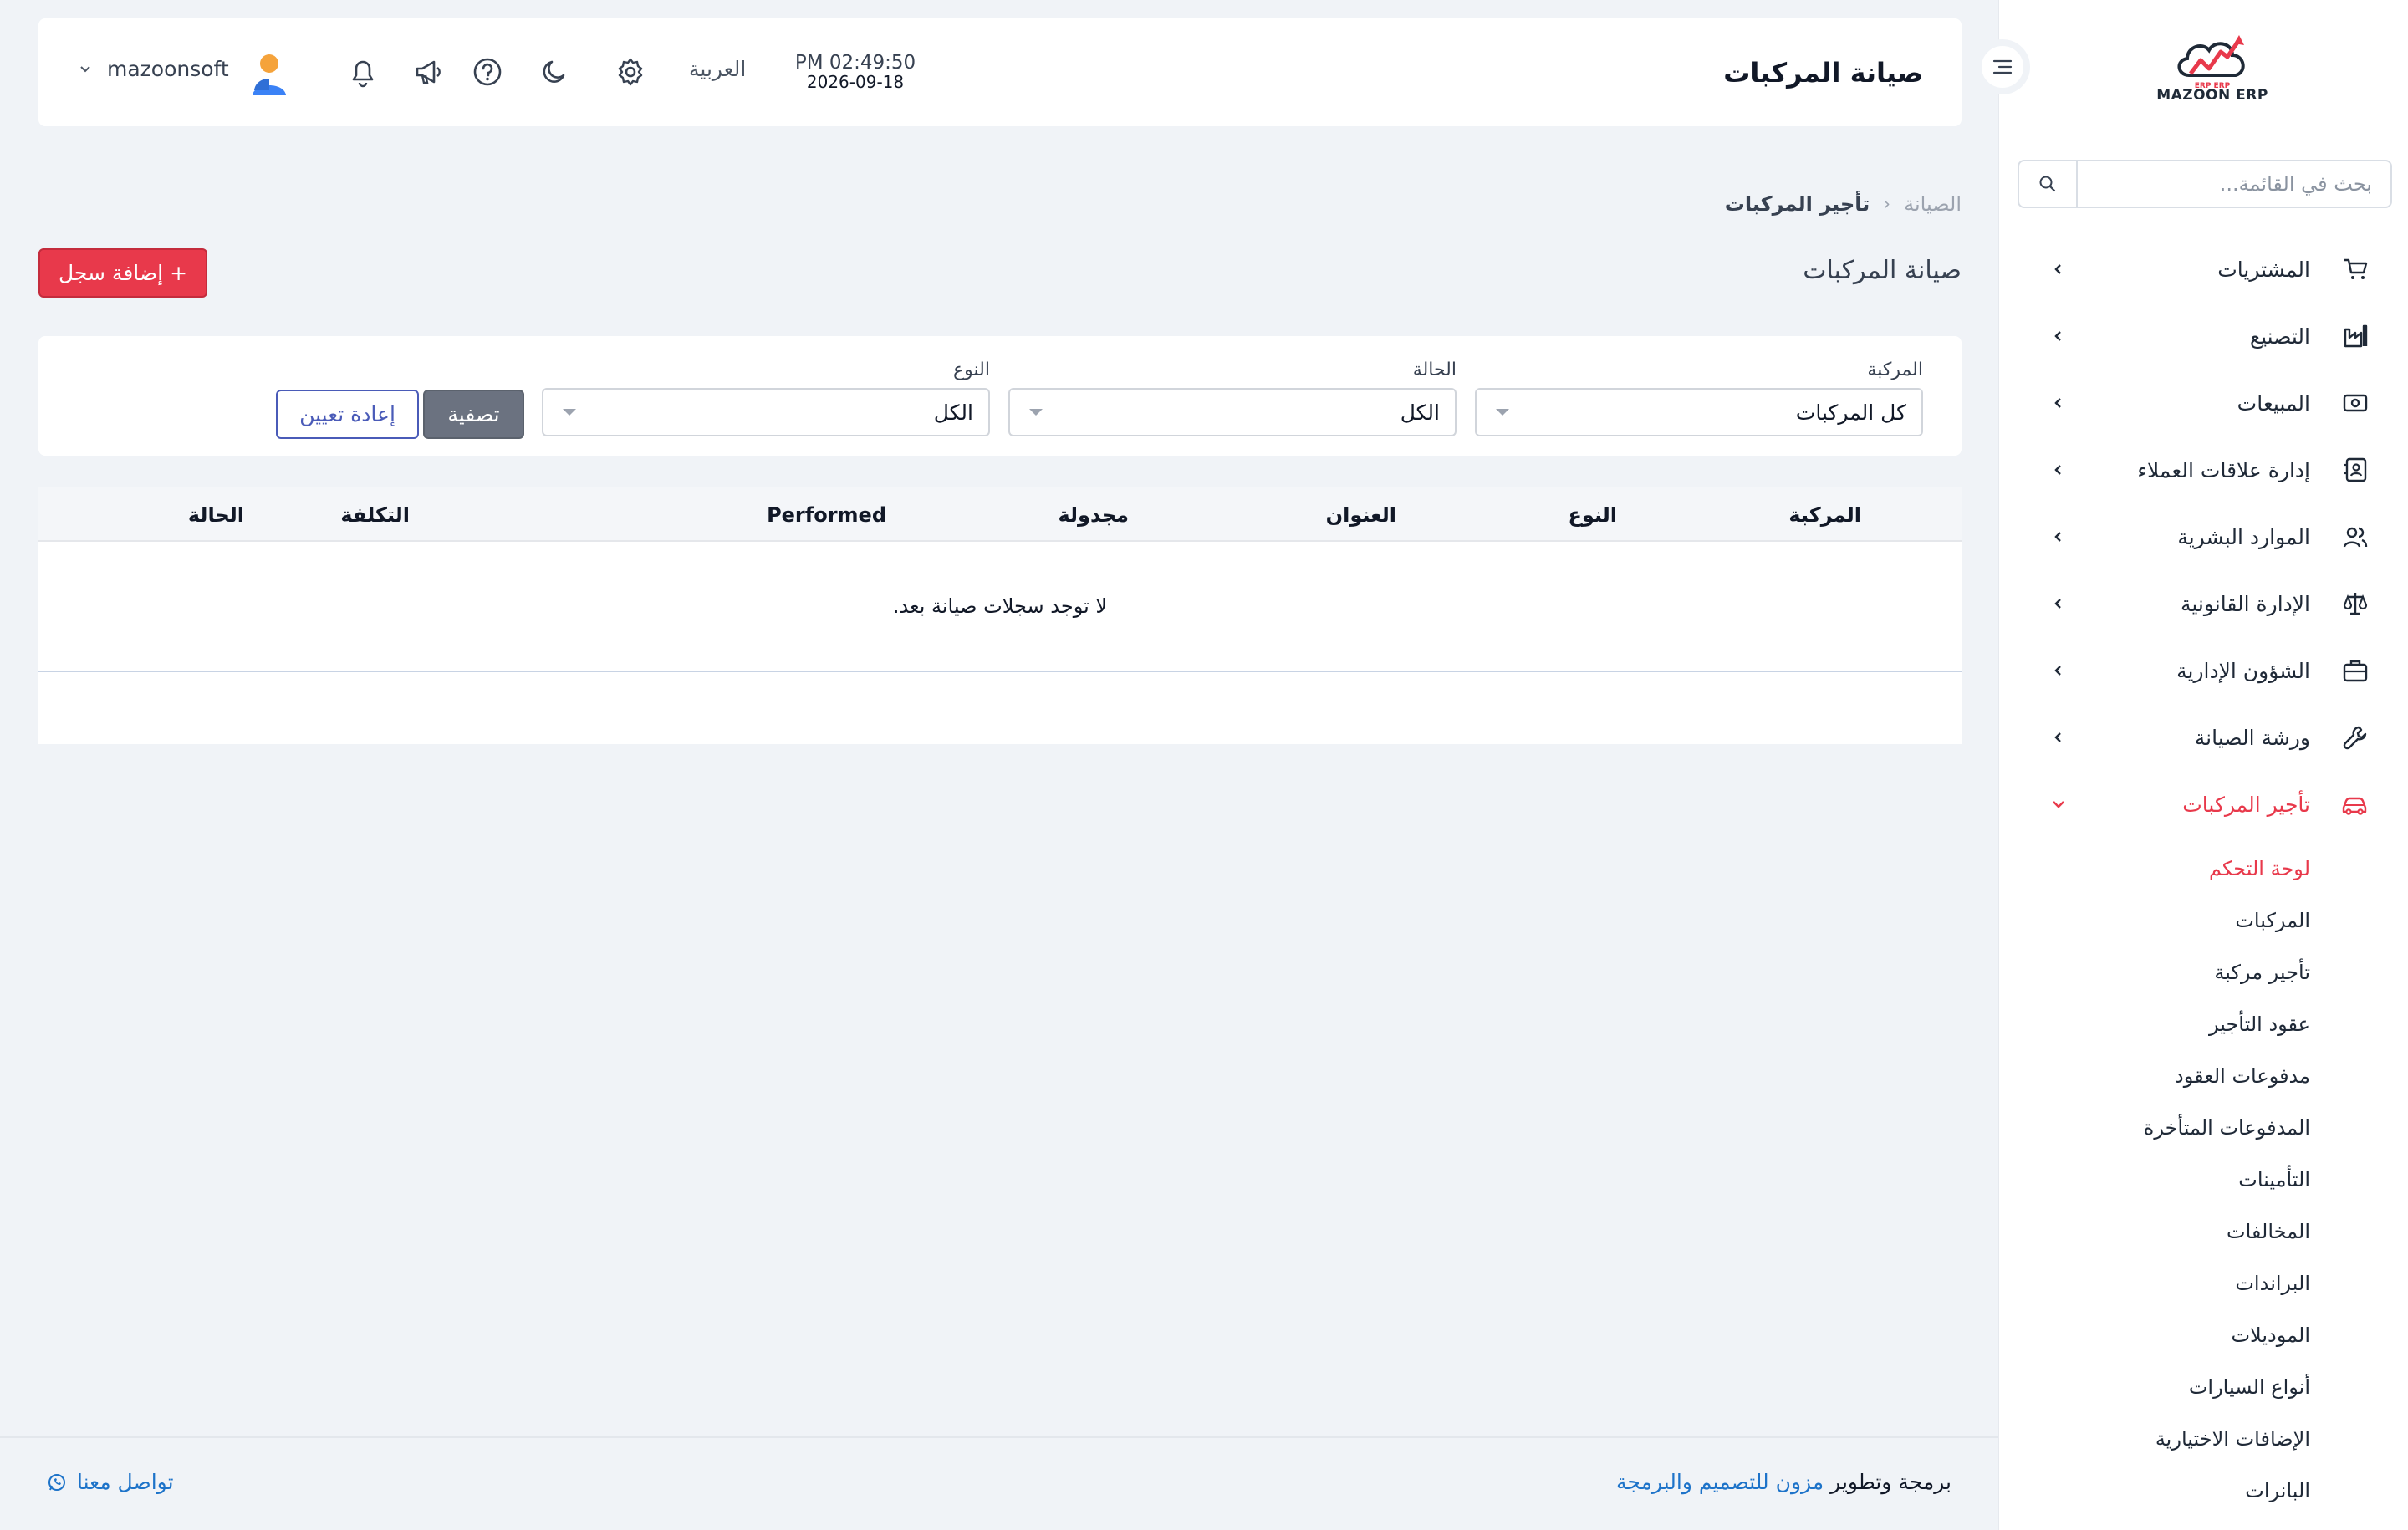 The width and height of the screenshot is (2408, 1530). What do you see at coordinates (1434, 370) in the screenshot?
I see `status-filter-label: الحالة` at bounding box center [1434, 370].